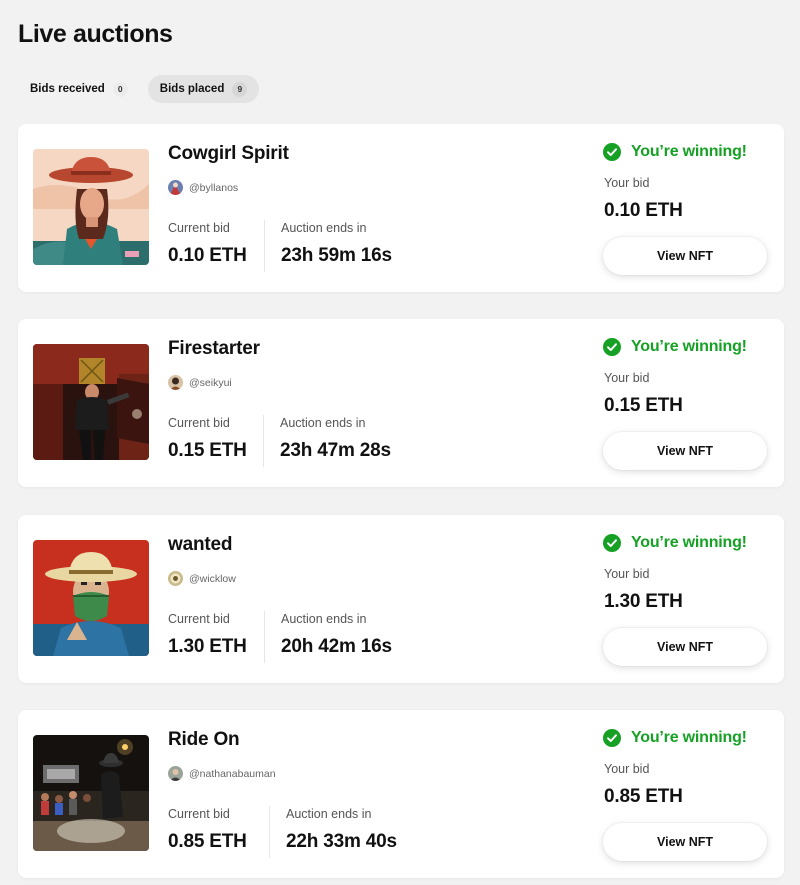 This screenshot has width=800, height=885. Describe the element at coordinates (120, 89) in the screenshot. I see `tab-count-badge: 0` at that location.